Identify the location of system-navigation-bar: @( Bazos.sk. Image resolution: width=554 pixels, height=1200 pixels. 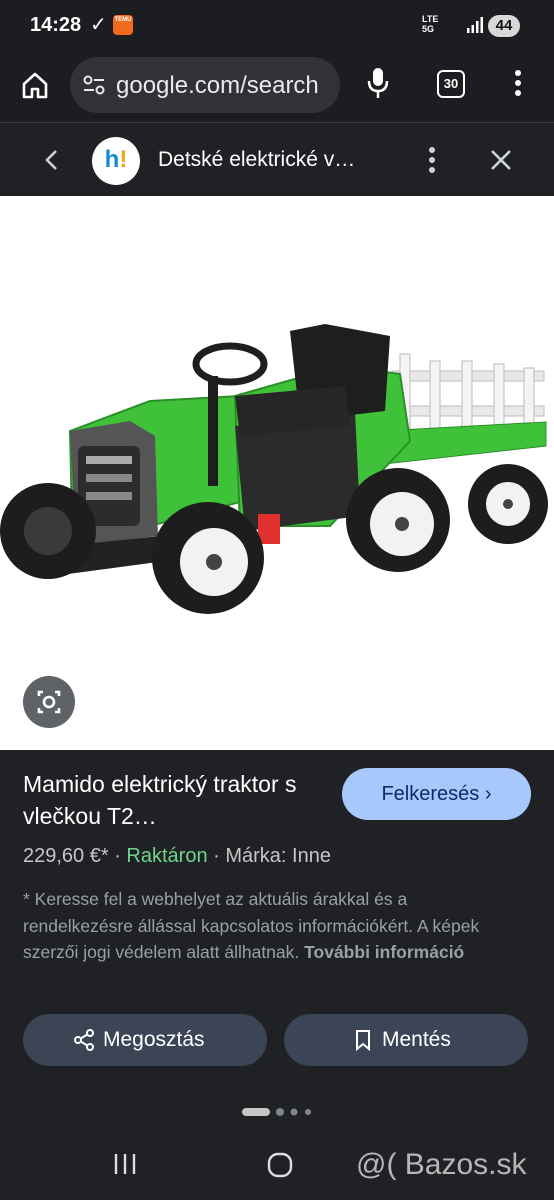
(277, 1164).